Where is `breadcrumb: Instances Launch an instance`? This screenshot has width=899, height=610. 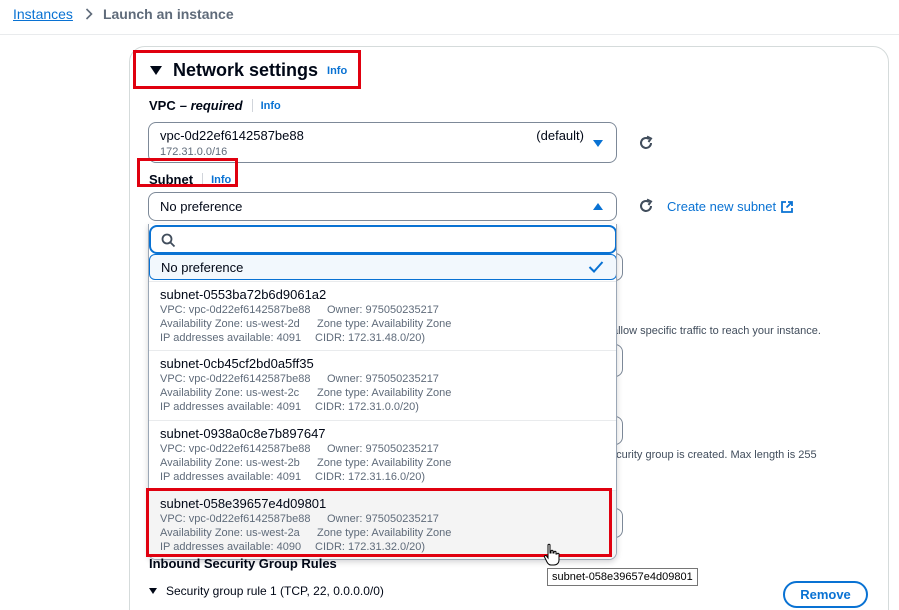 breadcrumb: Instances Launch an instance is located at coordinates (123, 14).